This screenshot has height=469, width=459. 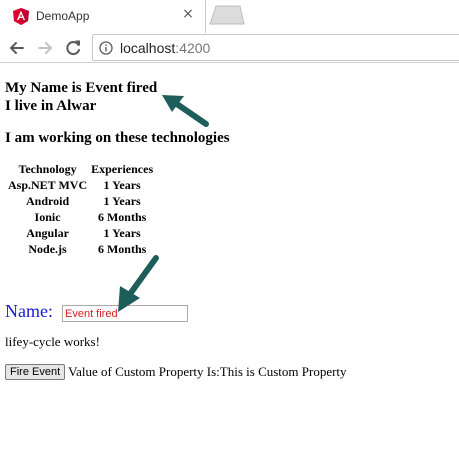 What do you see at coordinates (188, 14) in the screenshot?
I see `tab-close-icon: ×` at bounding box center [188, 14].